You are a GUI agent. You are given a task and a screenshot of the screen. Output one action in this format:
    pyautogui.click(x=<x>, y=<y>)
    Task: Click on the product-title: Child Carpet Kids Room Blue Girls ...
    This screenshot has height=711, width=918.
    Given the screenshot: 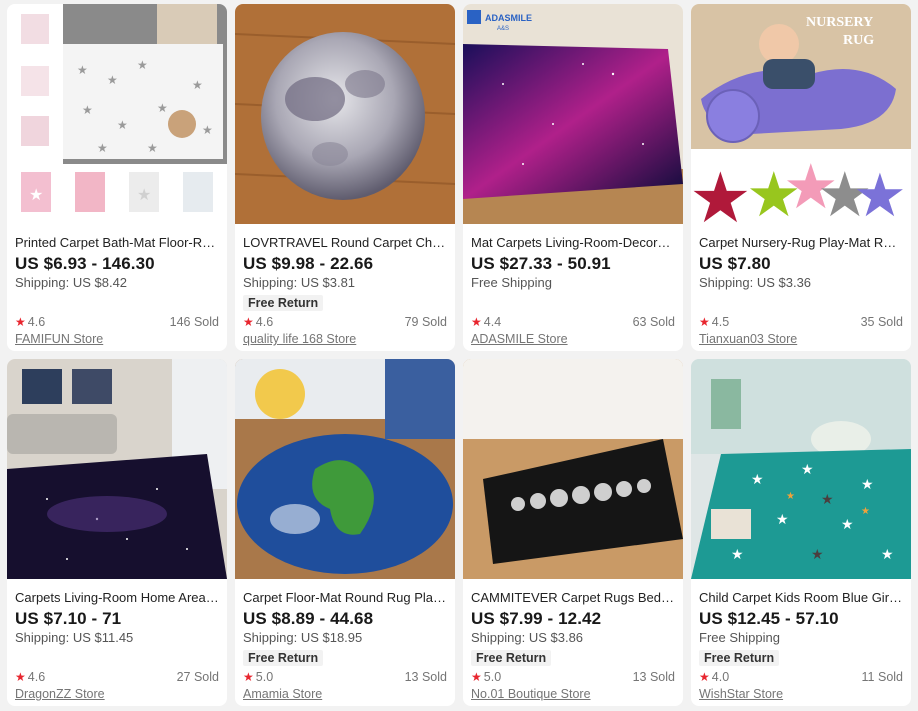 What is the action you would take?
    pyautogui.click(x=801, y=597)
    